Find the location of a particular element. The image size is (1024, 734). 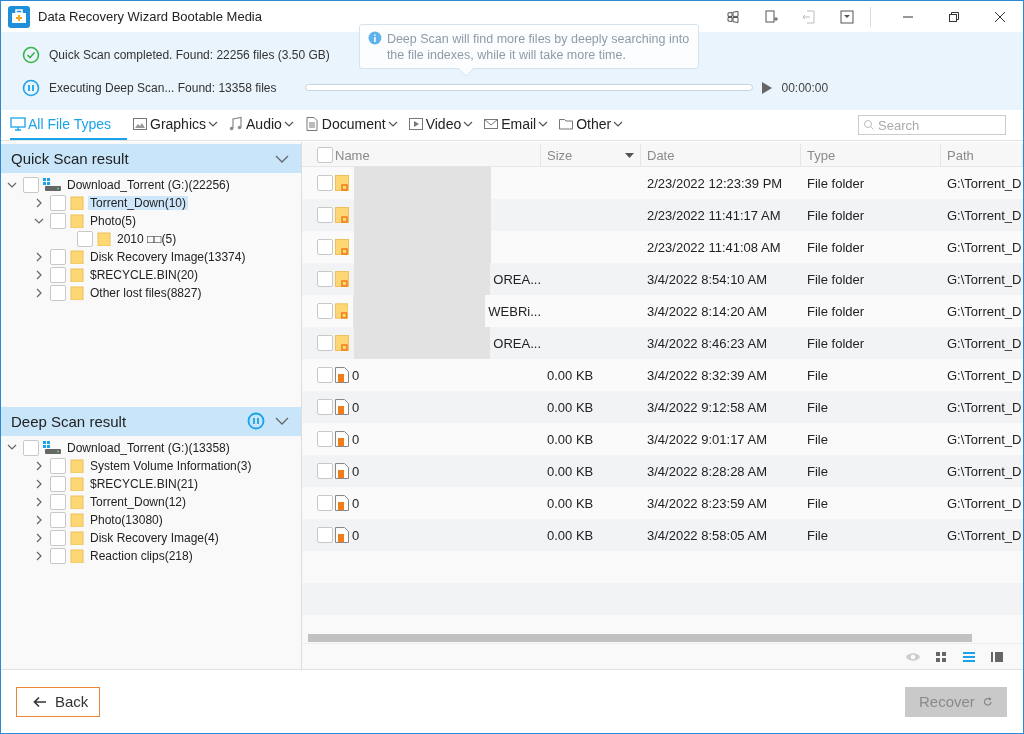

tree-item: Reaction clips(218) is located at coordinates (141, 555).